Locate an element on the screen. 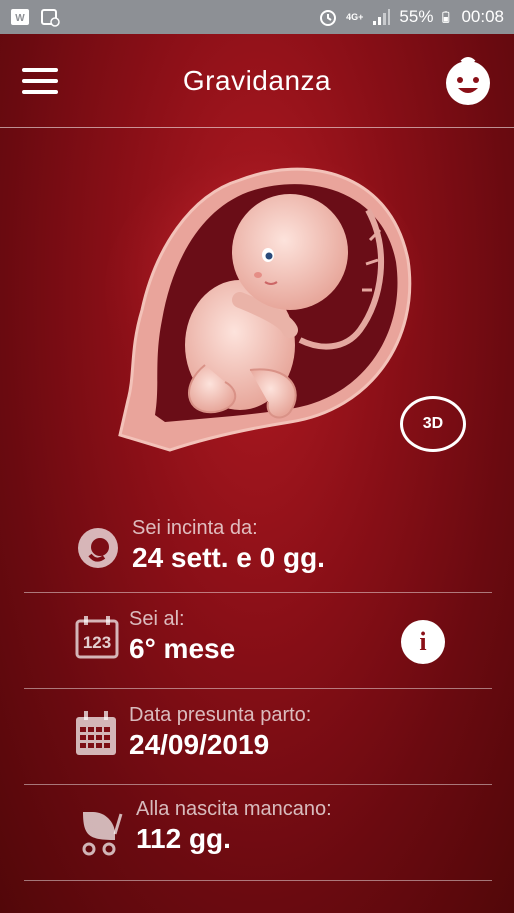  alarm-icon is located at coordinates (328, 18).